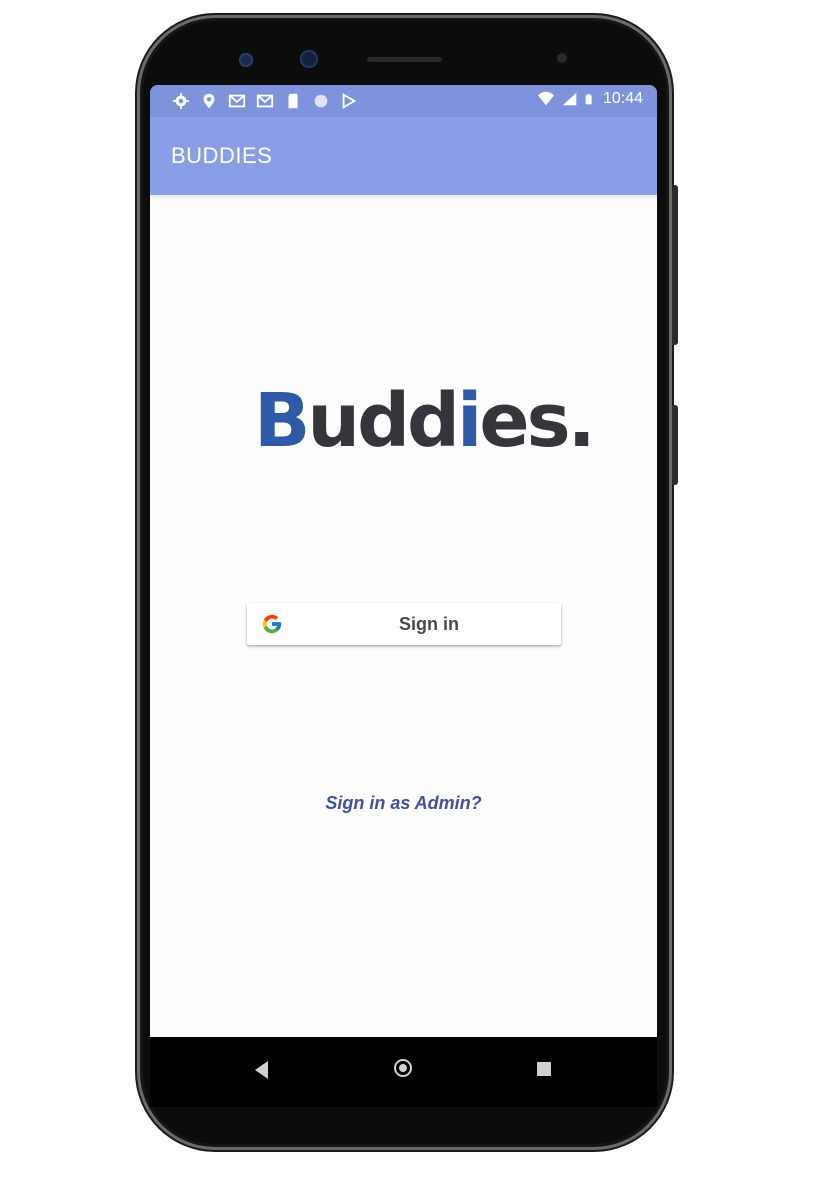 The image size is (815, 1193). Describe the element at coordinates (403, 1068) in the screenshot. I see `home-icon` at that location.